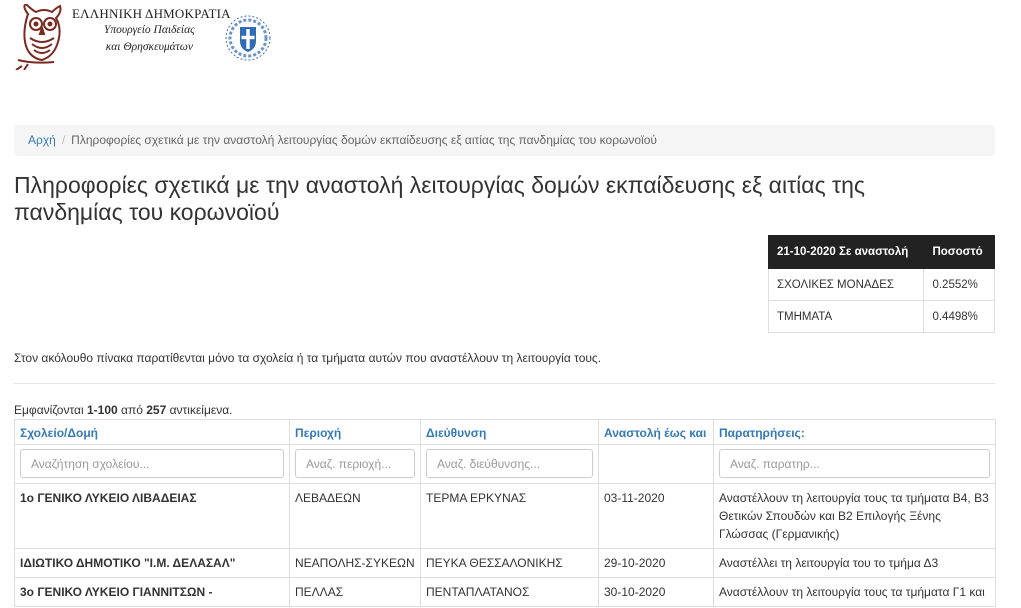  Describe the element at coordinates (355, 592) in the screenshot. I see `area-cell: ΠΕΛΛΑΣ` at that location.